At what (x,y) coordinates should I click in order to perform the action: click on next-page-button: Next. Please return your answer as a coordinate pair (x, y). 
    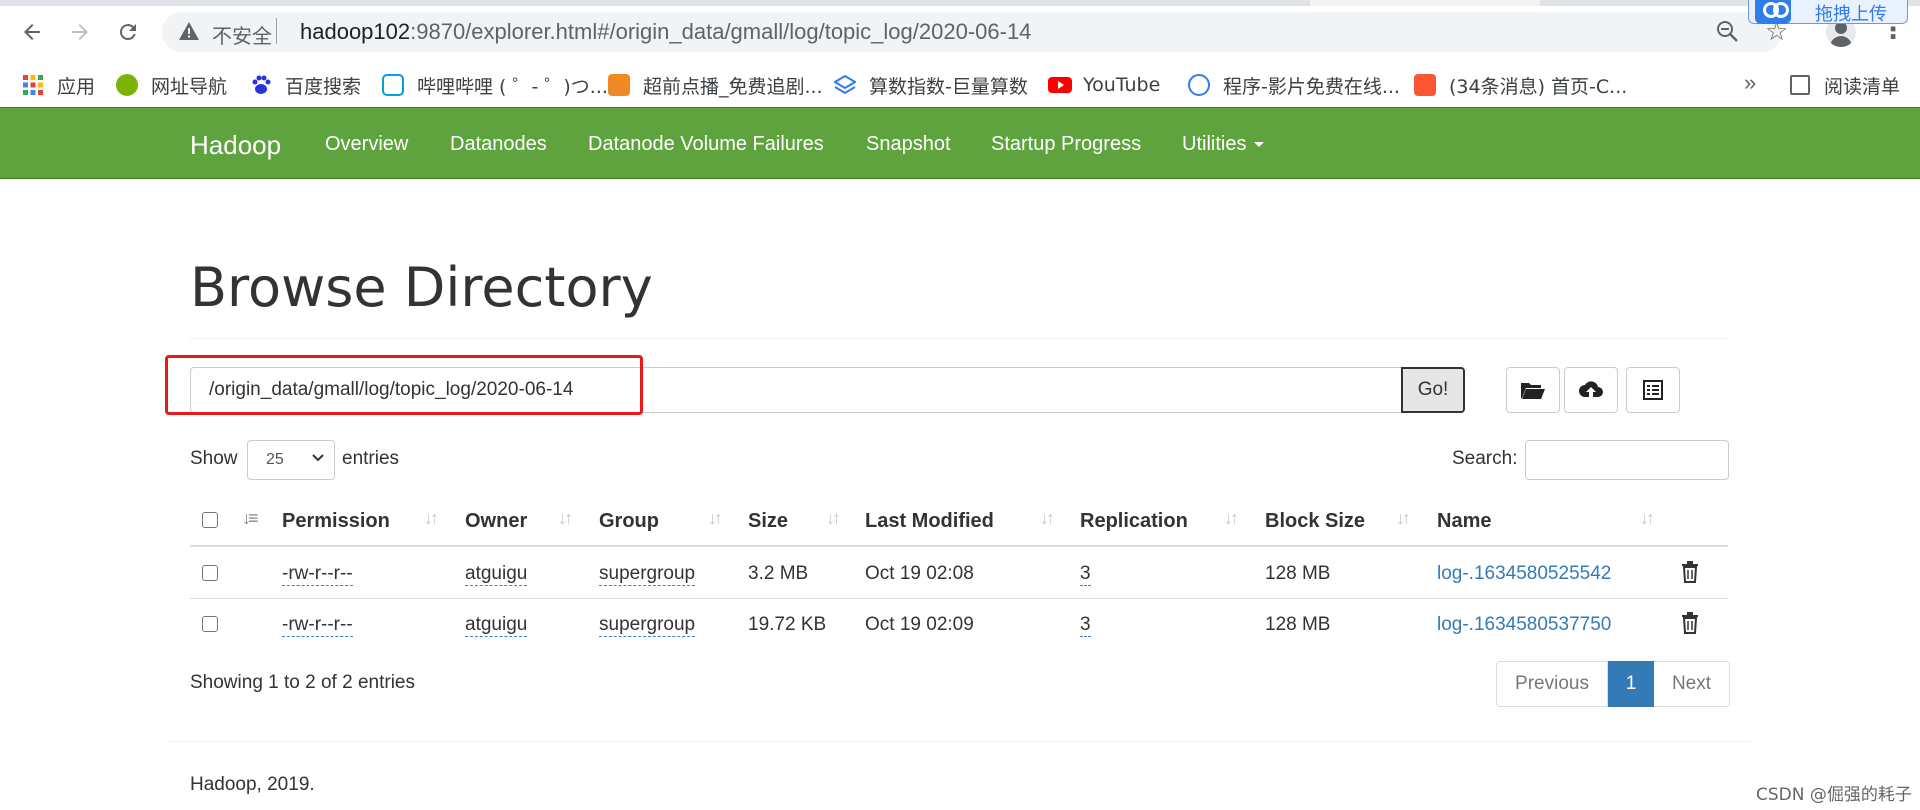
    Looking at the image, I should click on (1692, 684).